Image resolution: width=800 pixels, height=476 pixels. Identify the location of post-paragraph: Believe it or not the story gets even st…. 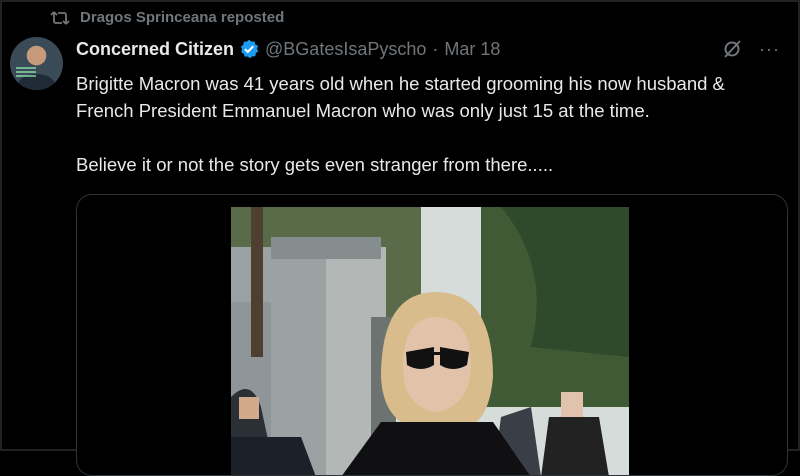
(315, 164).